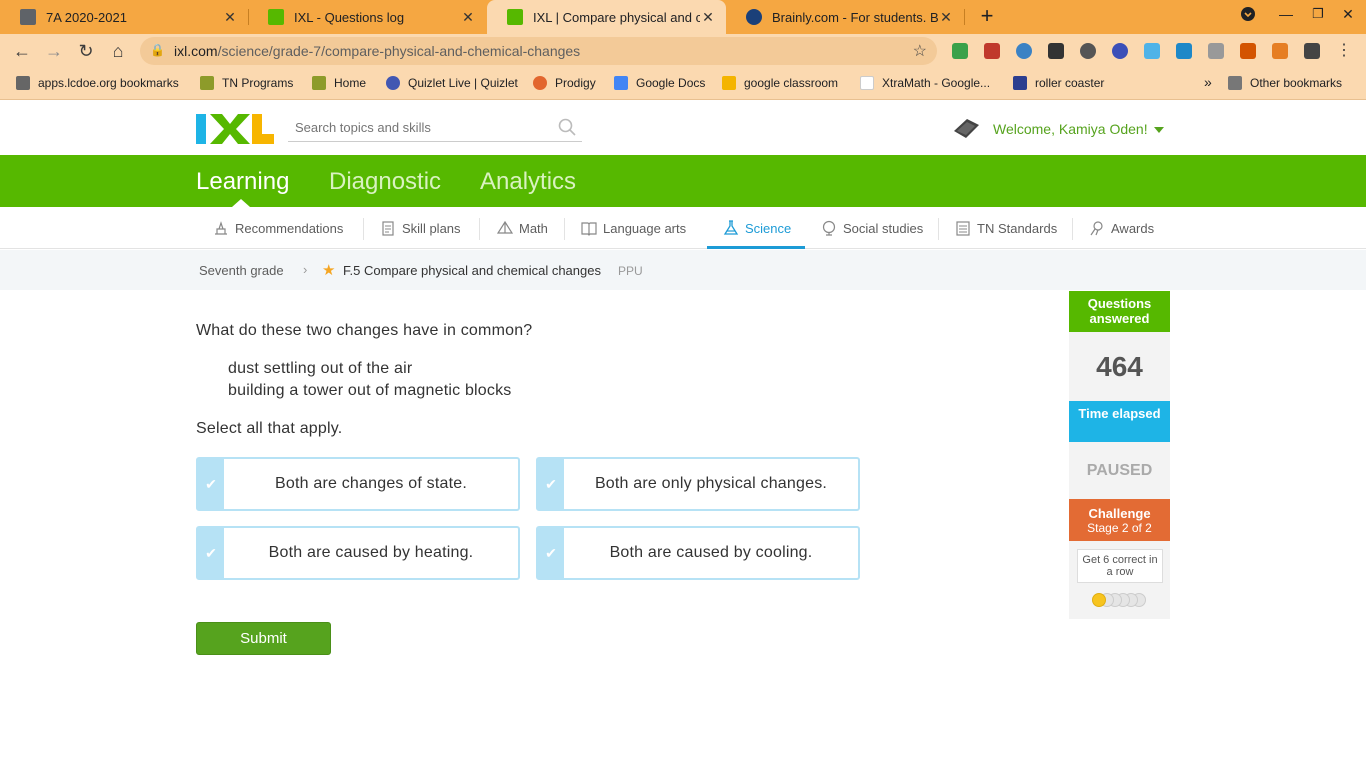  I want to click on ixl-favicon-icon, so click(276, 17).